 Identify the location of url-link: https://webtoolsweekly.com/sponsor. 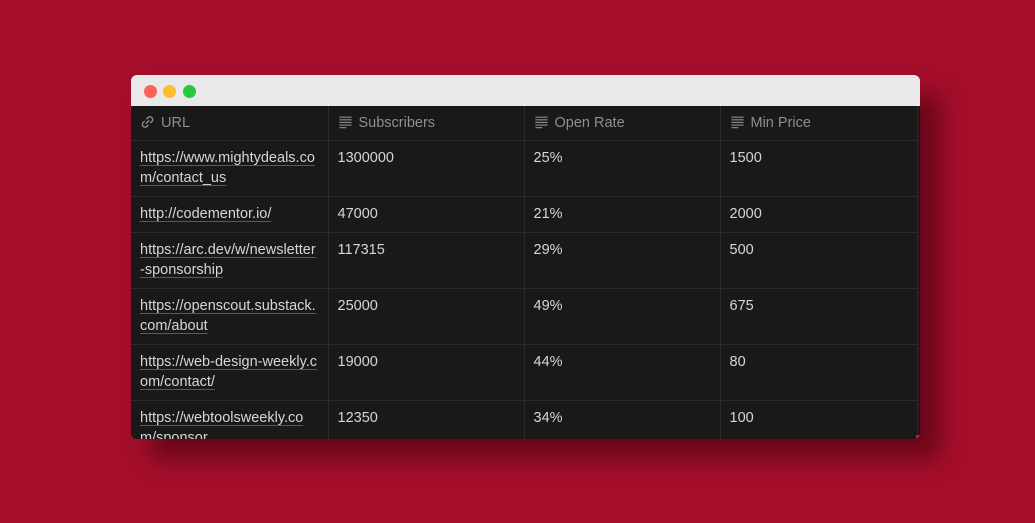
(221, 424).